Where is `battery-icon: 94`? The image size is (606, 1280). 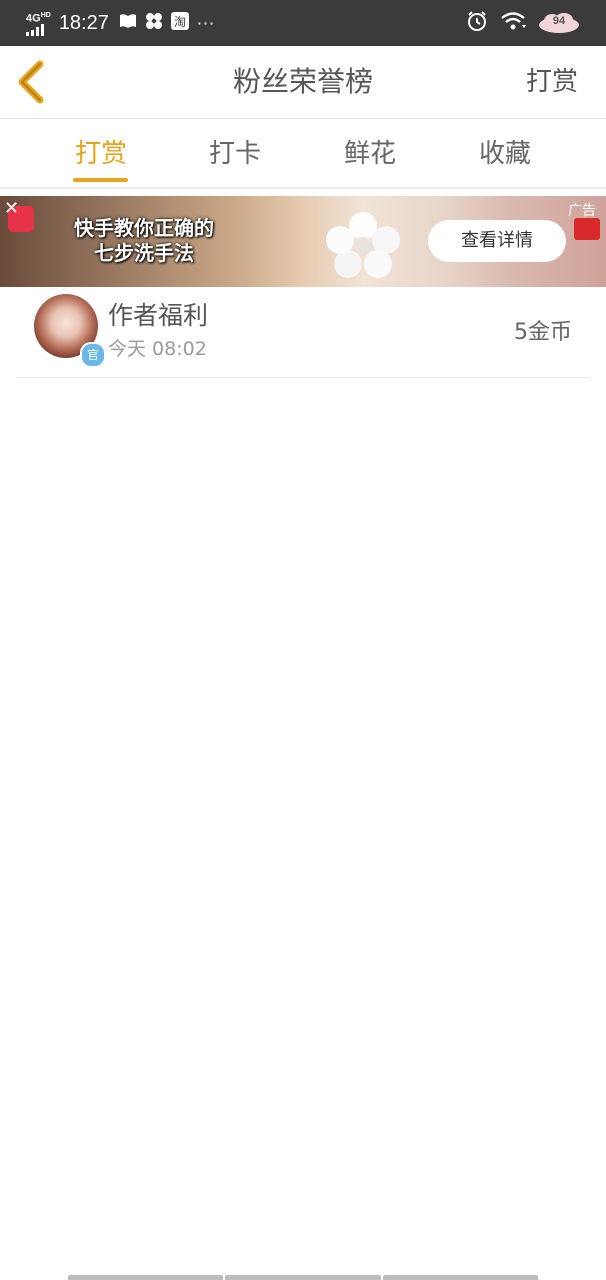
battery-icon: 94 is located at coordinates (559, 23).